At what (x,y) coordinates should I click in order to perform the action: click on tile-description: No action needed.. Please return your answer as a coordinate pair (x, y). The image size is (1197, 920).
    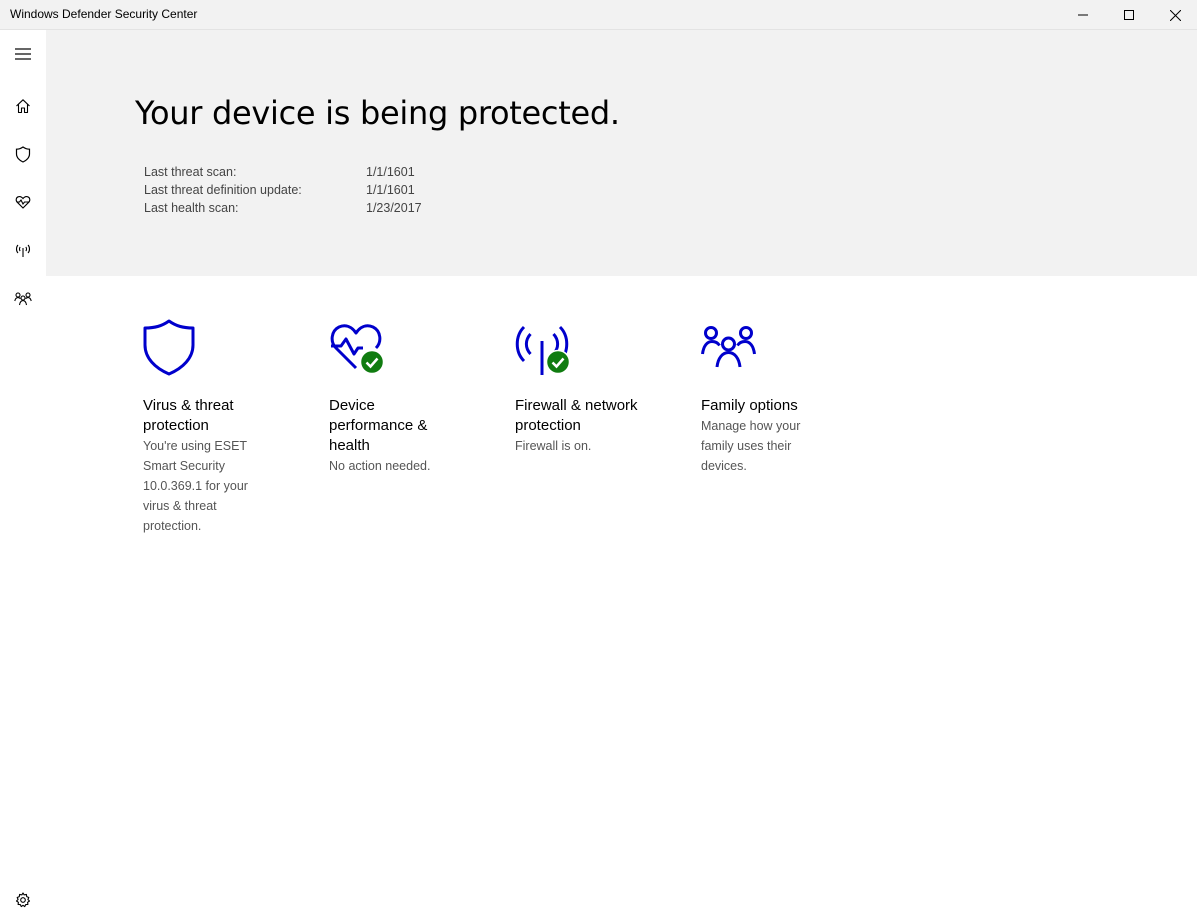
    Looking at the image, I should click on (380, 466).